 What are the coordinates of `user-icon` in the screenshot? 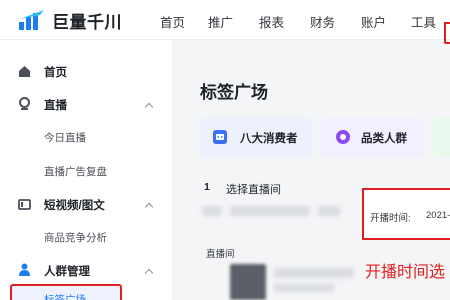 It's located at (24, 269).